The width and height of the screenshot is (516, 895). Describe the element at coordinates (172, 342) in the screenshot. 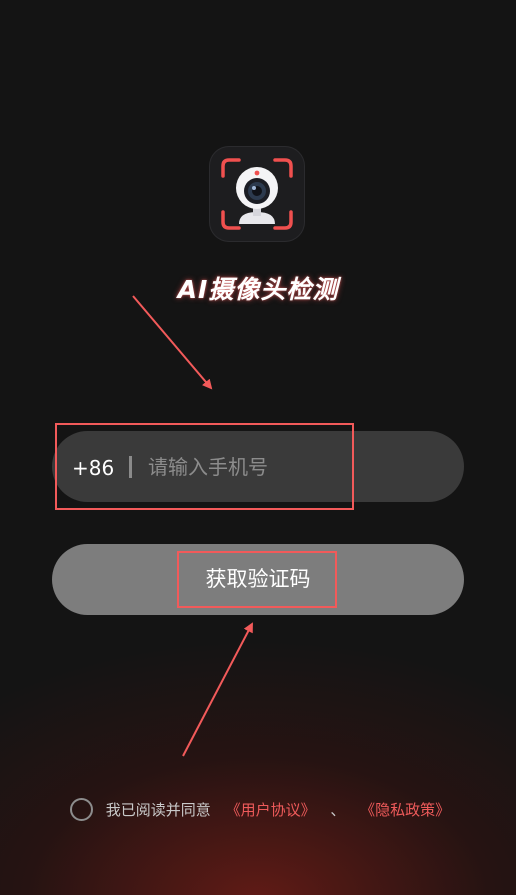

I see `arrow-to-phone-input` at that location.